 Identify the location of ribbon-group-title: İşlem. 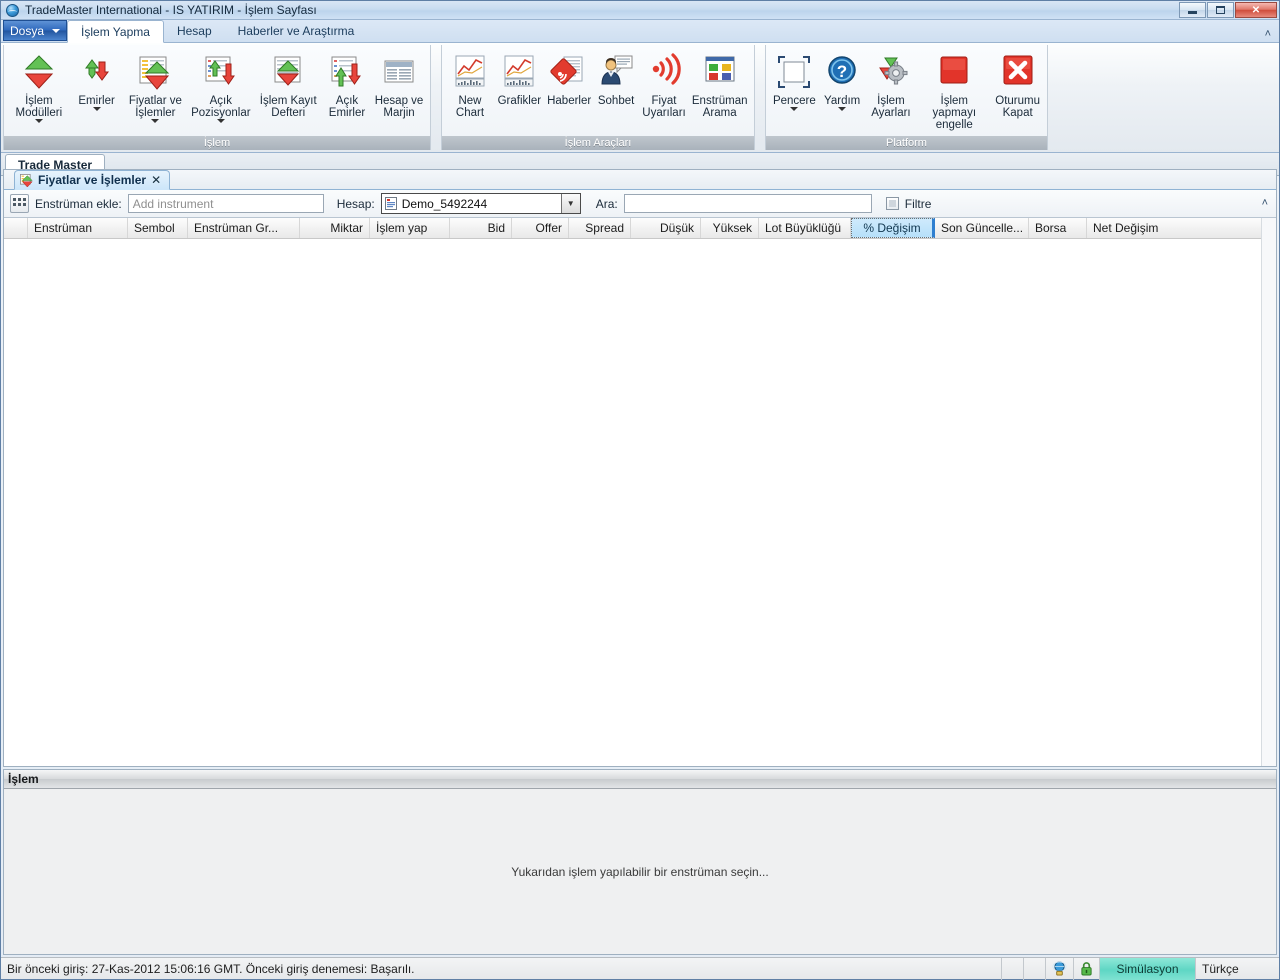
(217, 143).